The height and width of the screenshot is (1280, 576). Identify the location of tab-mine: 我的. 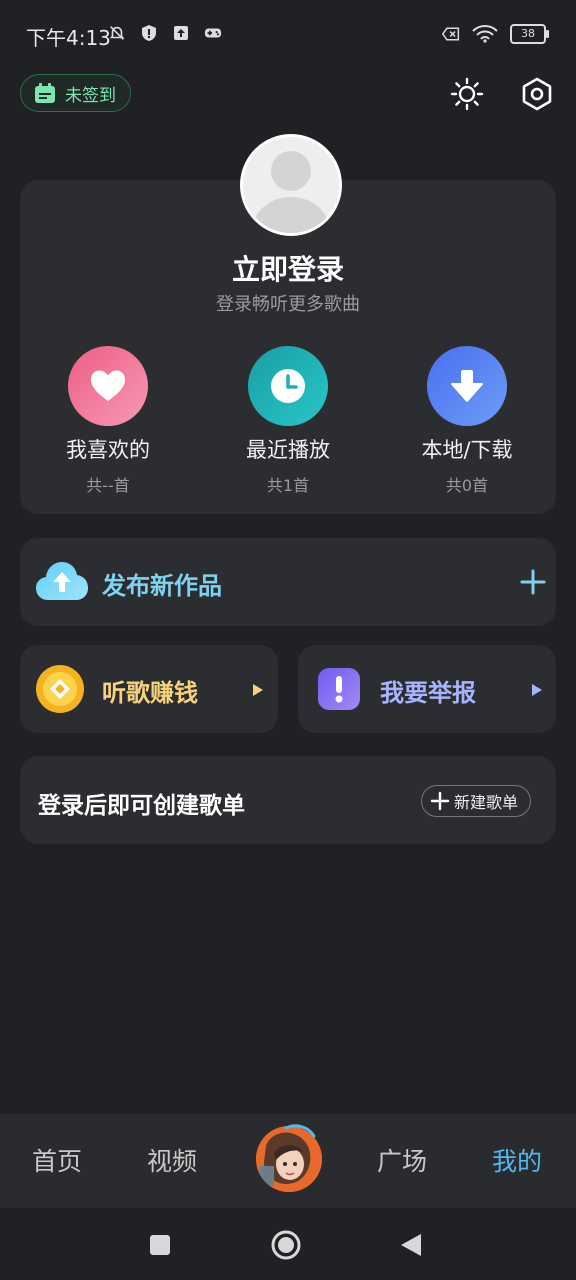
(517, 1160).